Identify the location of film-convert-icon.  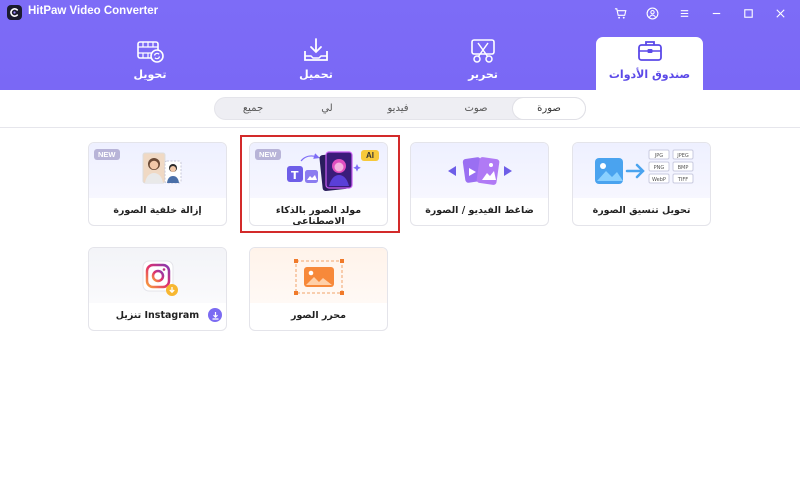
(150, 51).